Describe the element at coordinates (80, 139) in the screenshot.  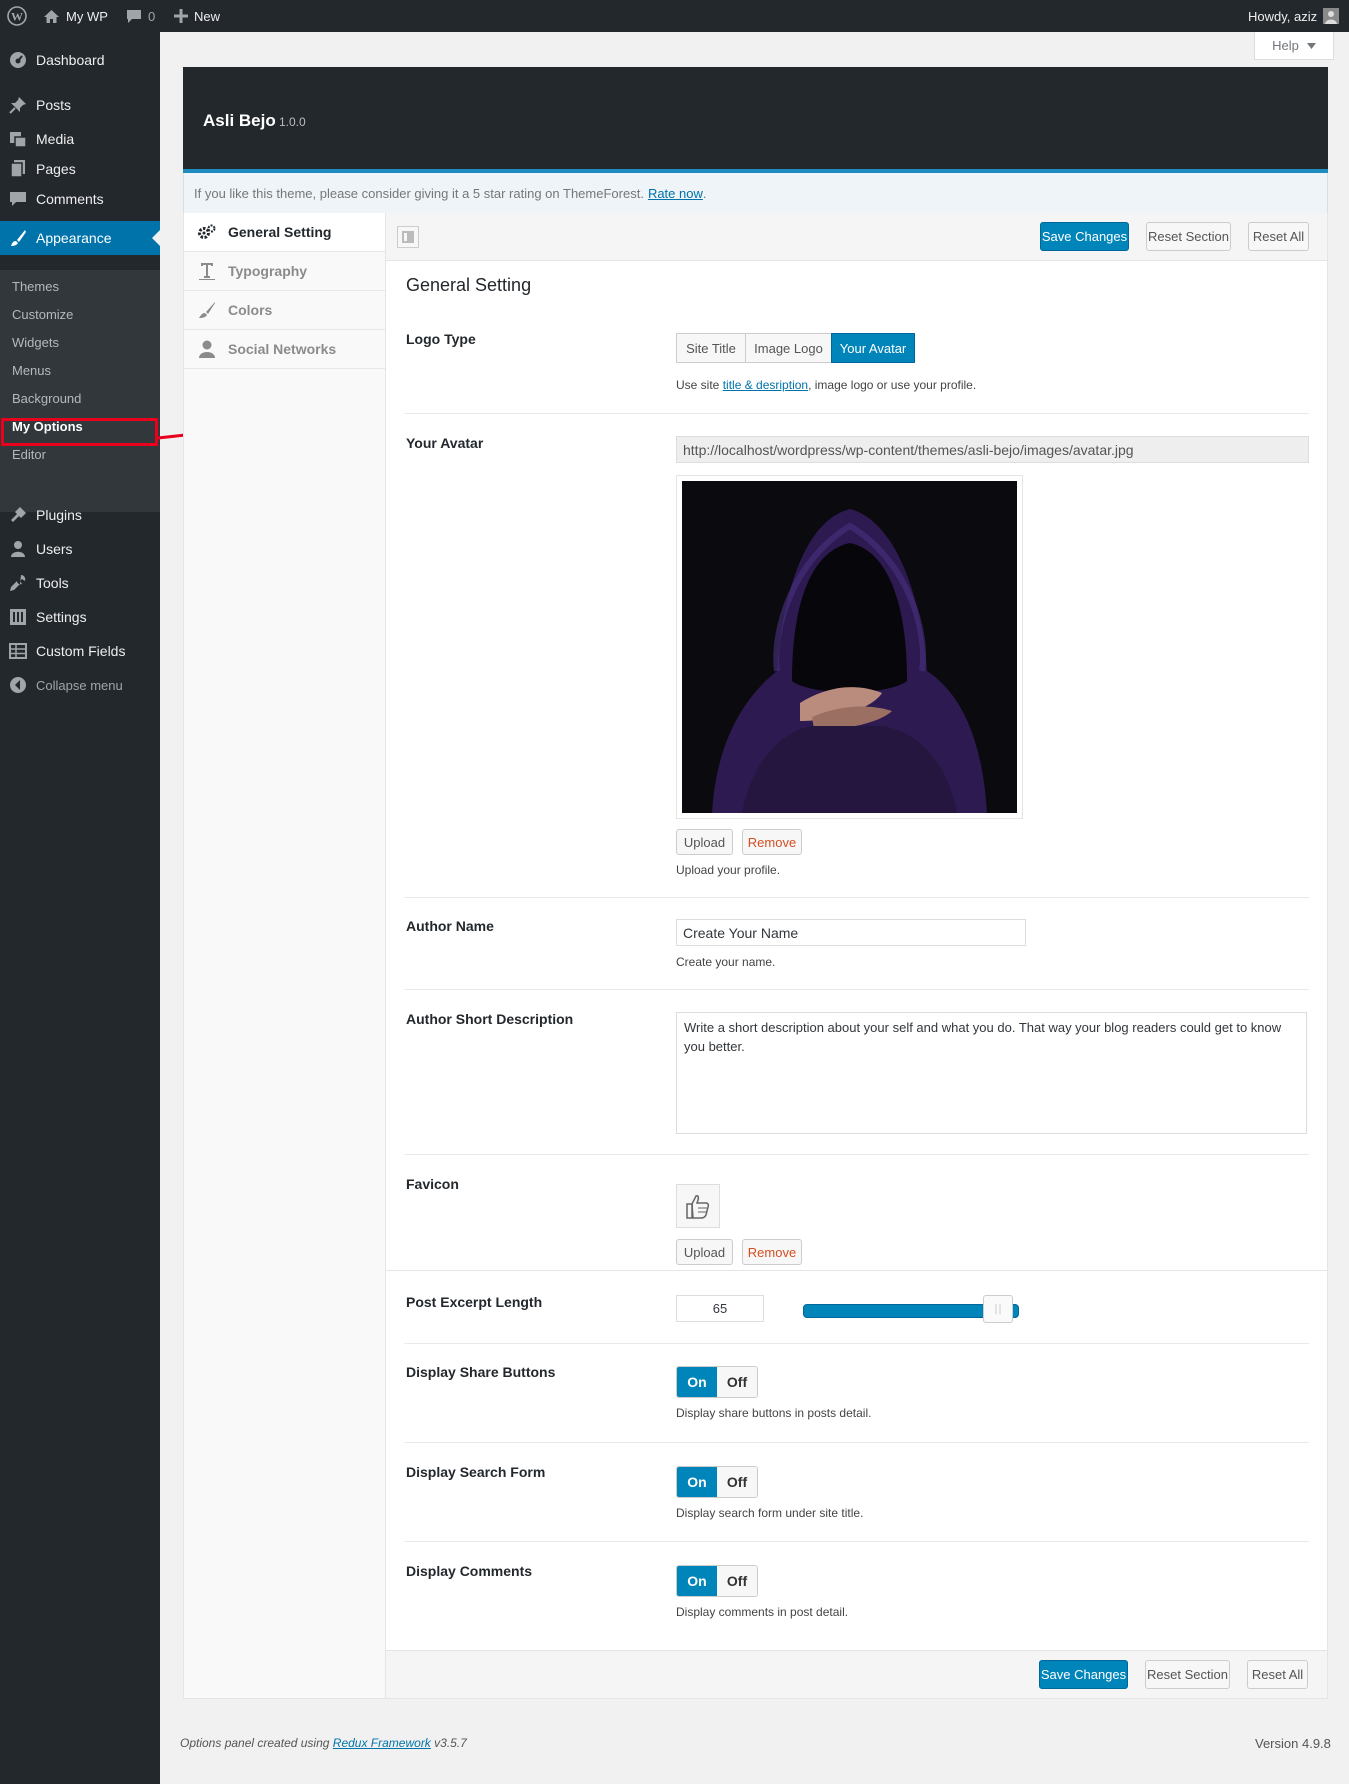
I see `menu-media: Media` at that location.